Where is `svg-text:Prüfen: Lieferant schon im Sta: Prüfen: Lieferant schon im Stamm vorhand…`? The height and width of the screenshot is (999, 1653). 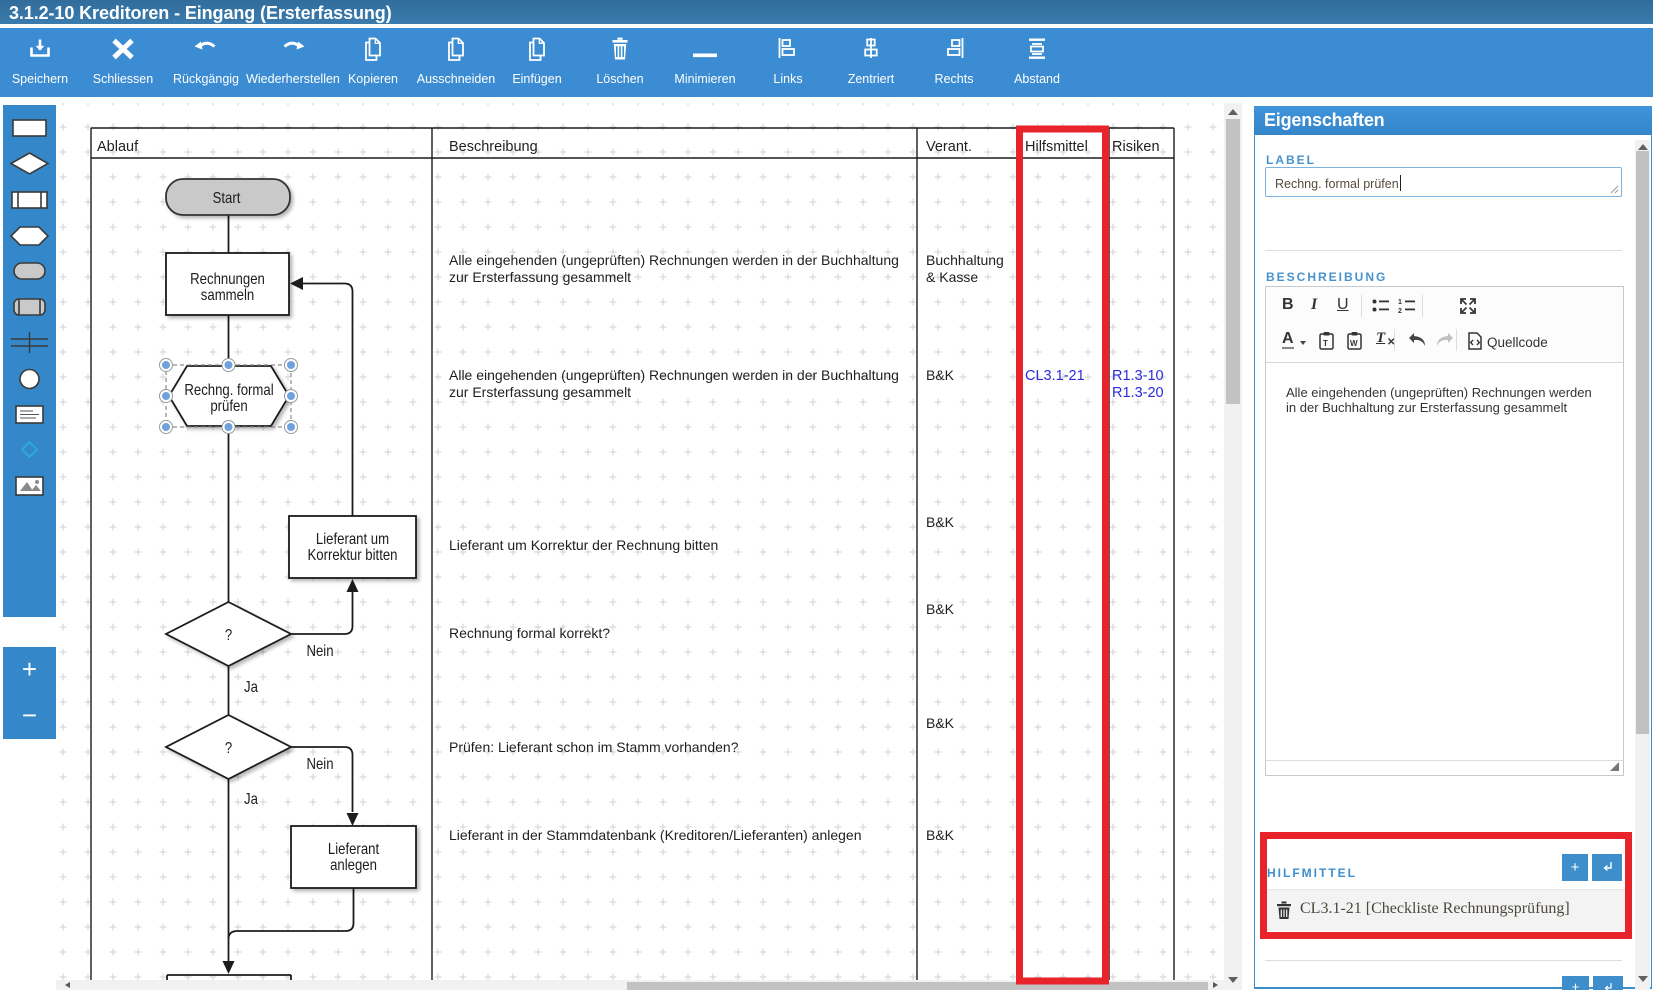
svg-text:Prüfen: Lieferant schon im Sta: Prüfen: Lieferant schon im Stamm vorhand… is located at coordinates (594, 747).